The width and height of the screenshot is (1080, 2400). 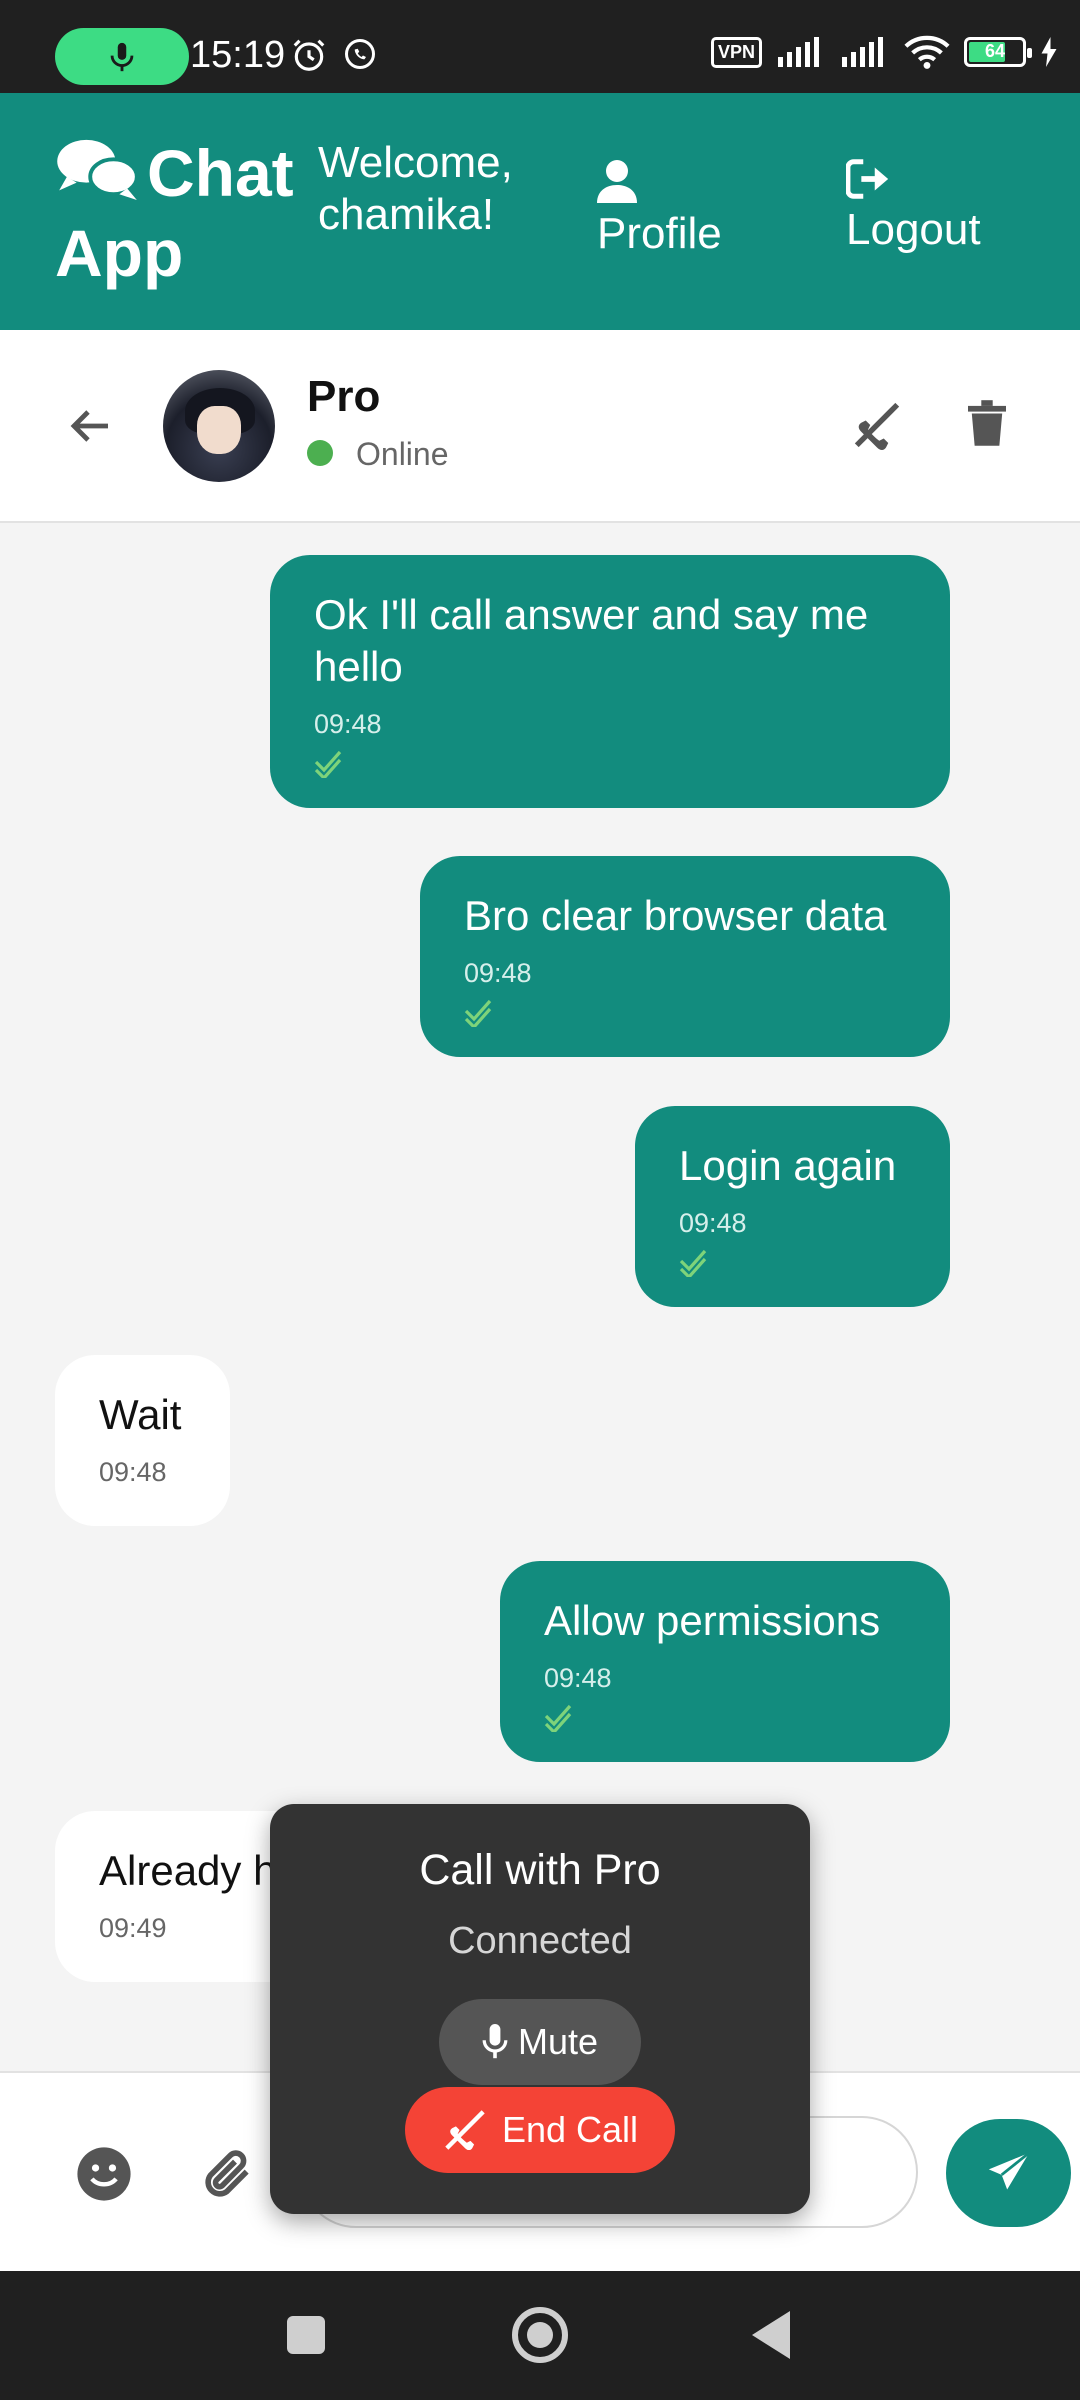 I want to click on end-call-button: End Call, so click(x=540, y=2130).